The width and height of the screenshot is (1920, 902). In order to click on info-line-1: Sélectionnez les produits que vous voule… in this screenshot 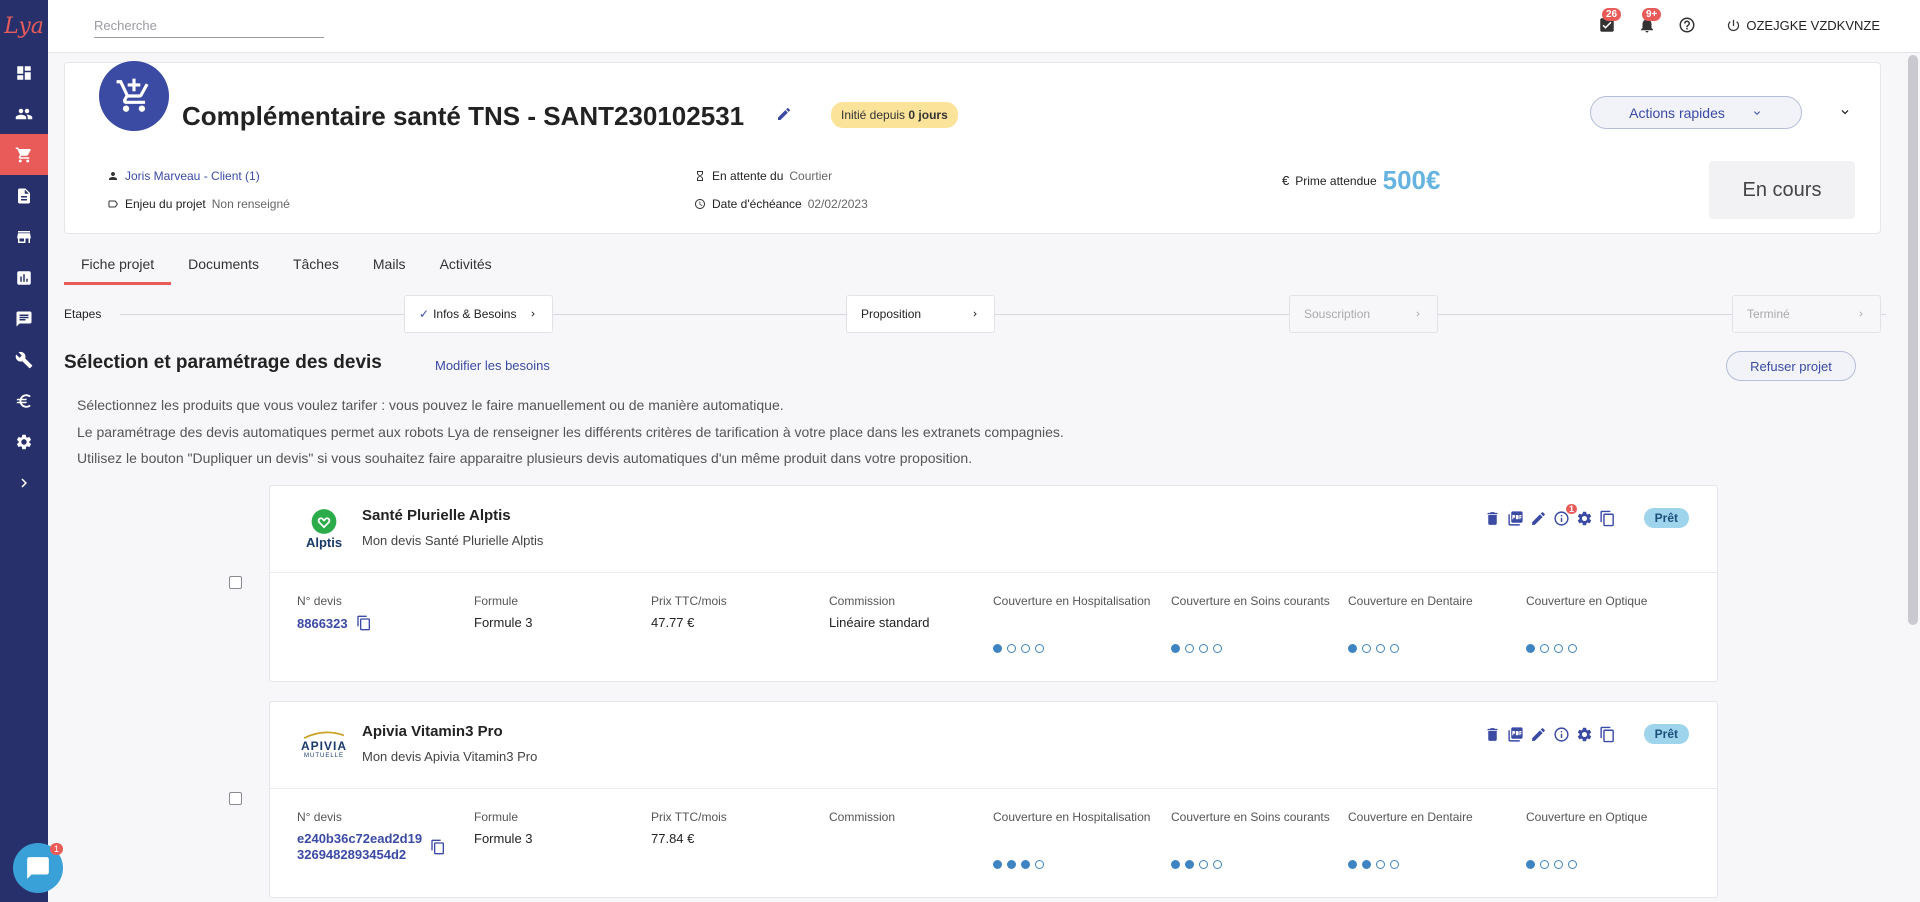, I will do `click(430, 405)`.